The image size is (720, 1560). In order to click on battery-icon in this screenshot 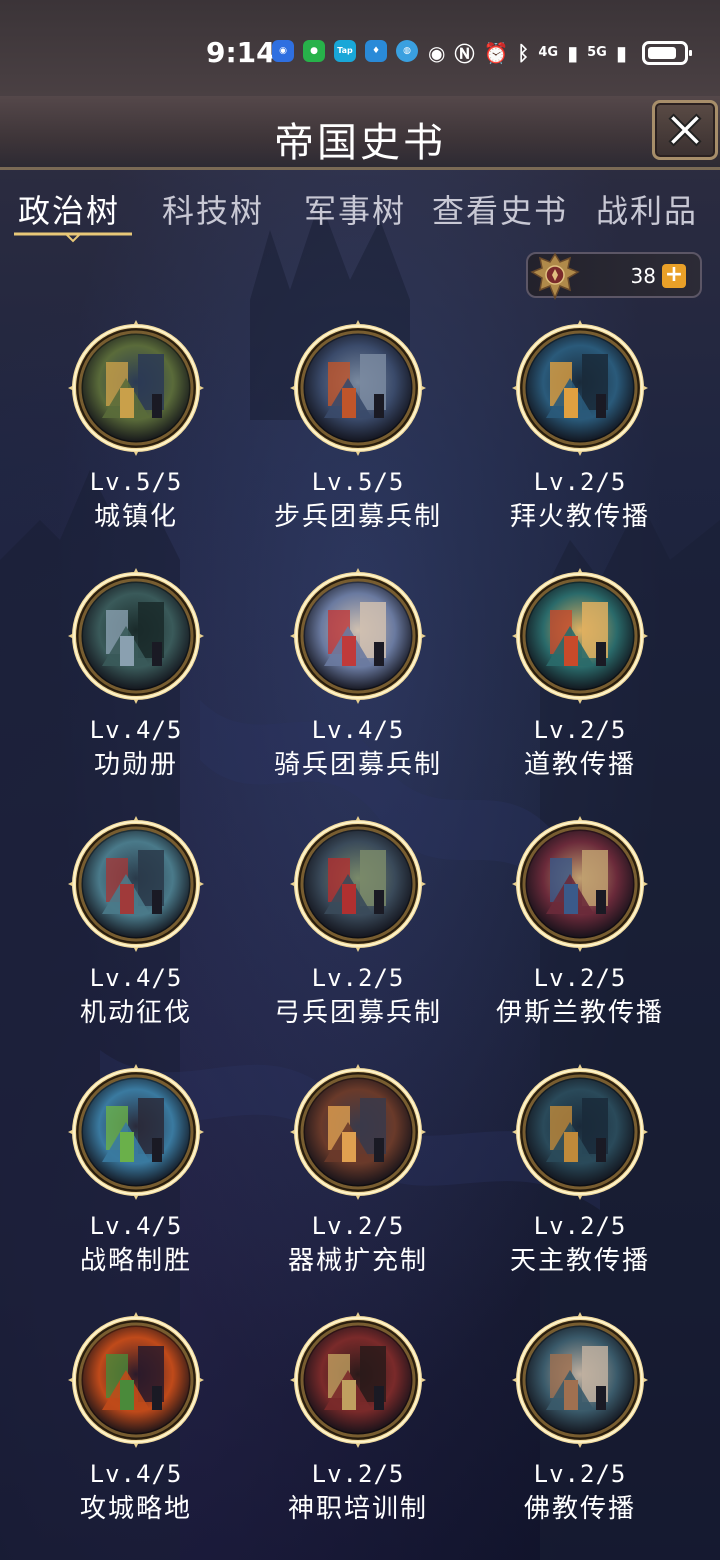, I will do `click(666, 52)`.